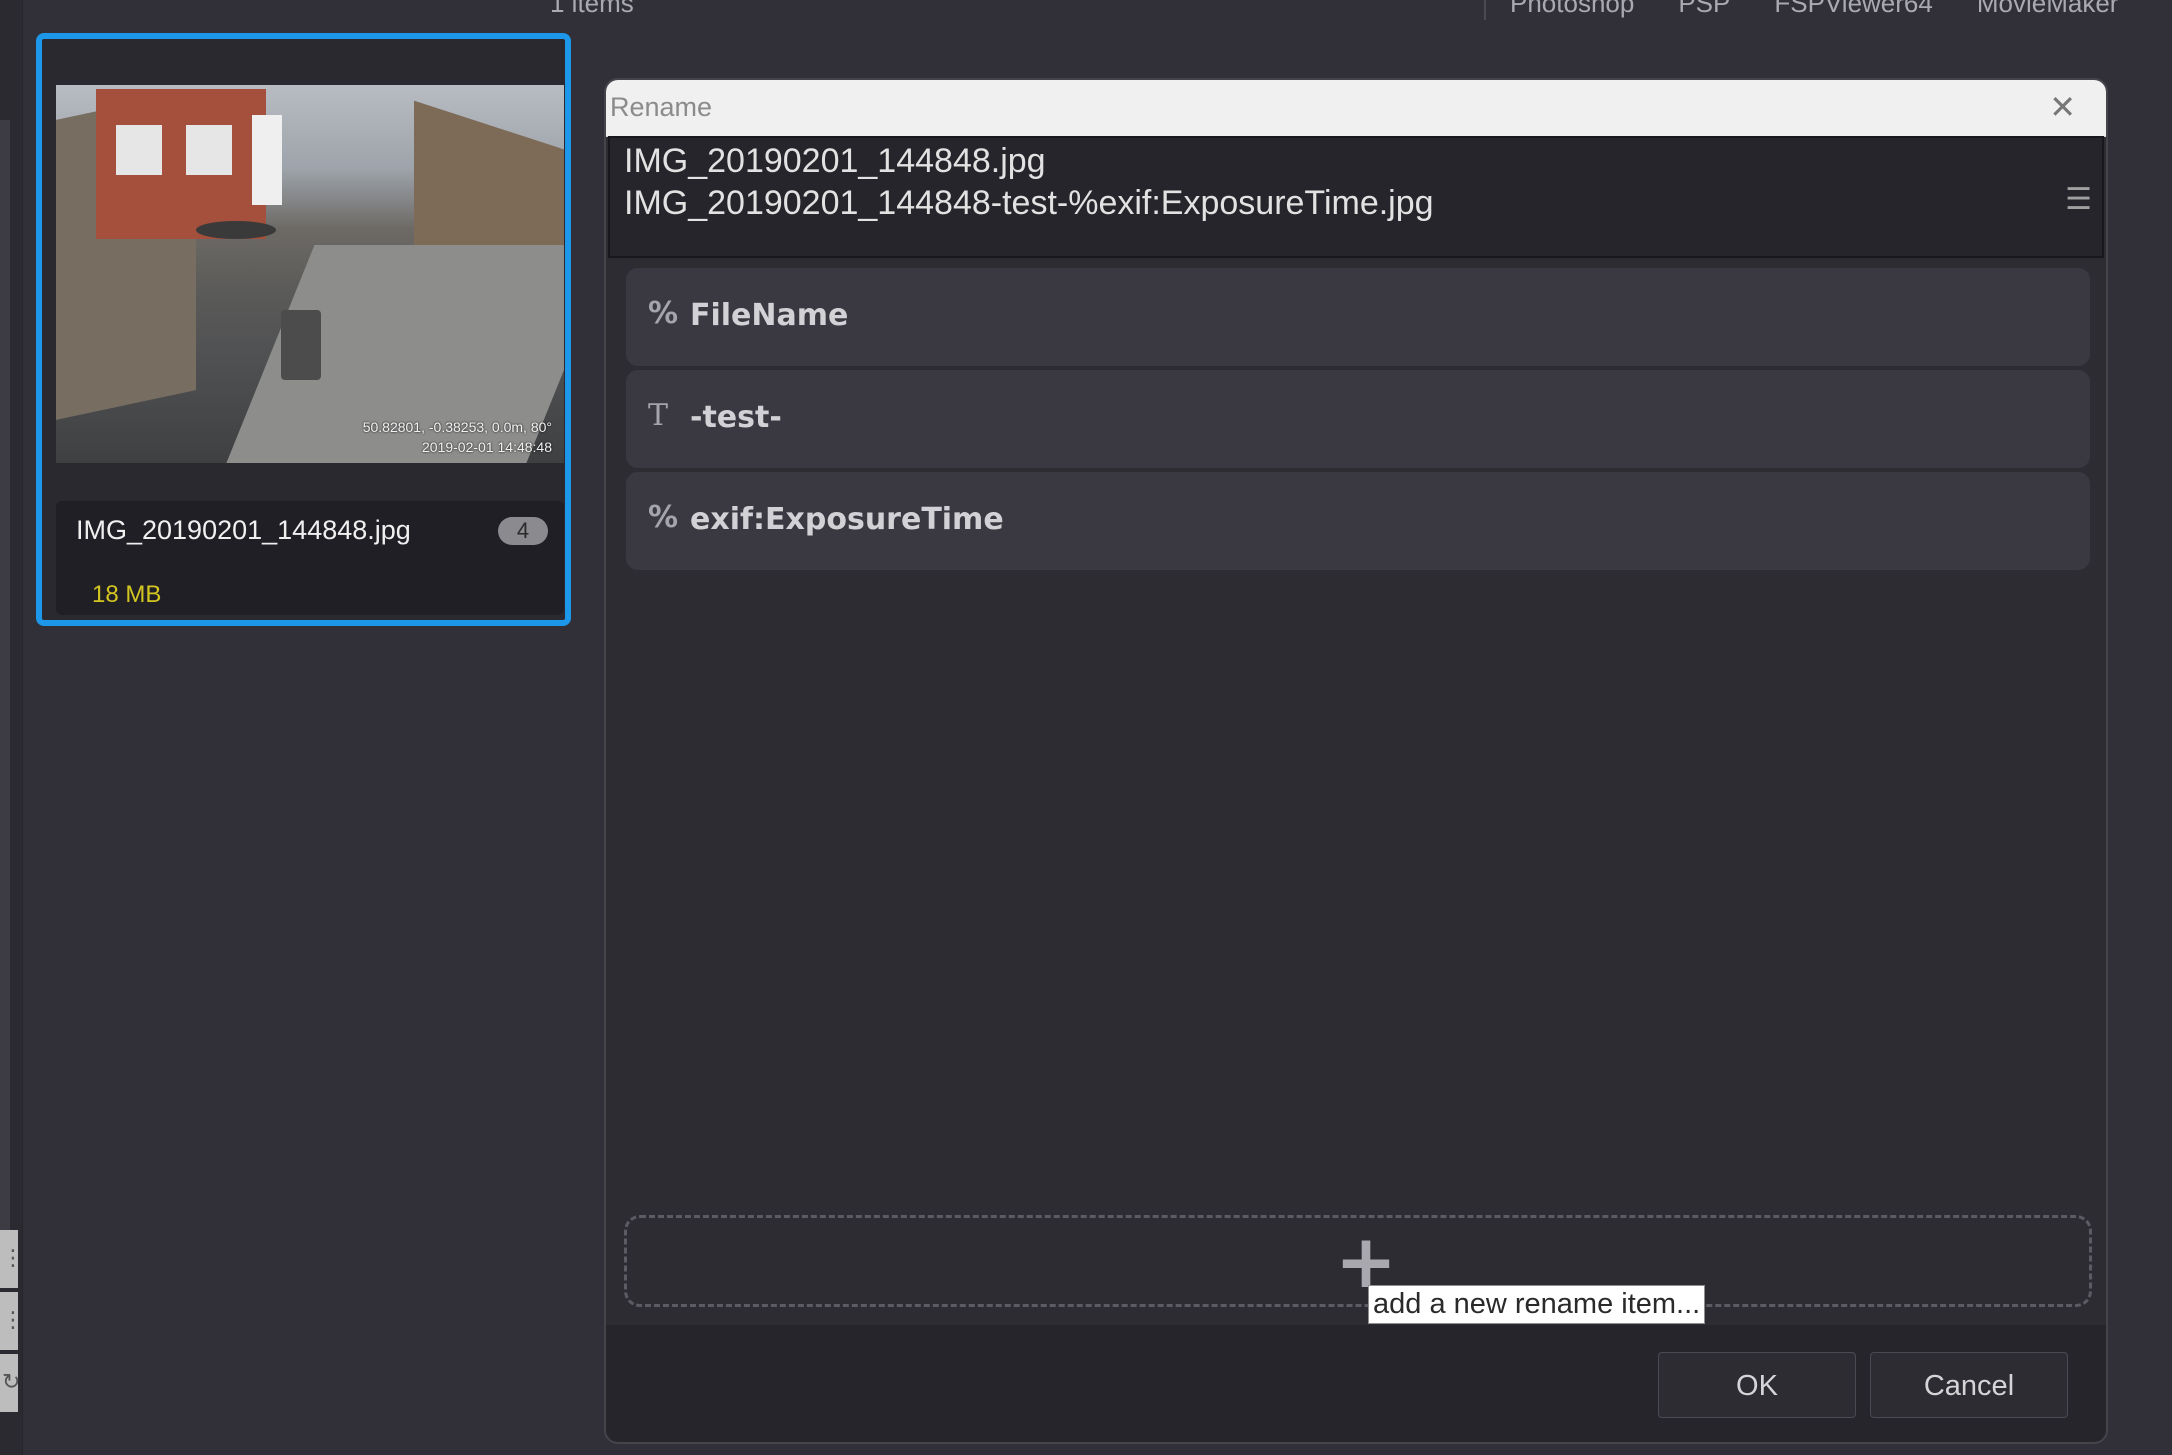 This screenshot has height=1455, width=2172. I want to click on file-size: 18 MB, so click(127, 594).